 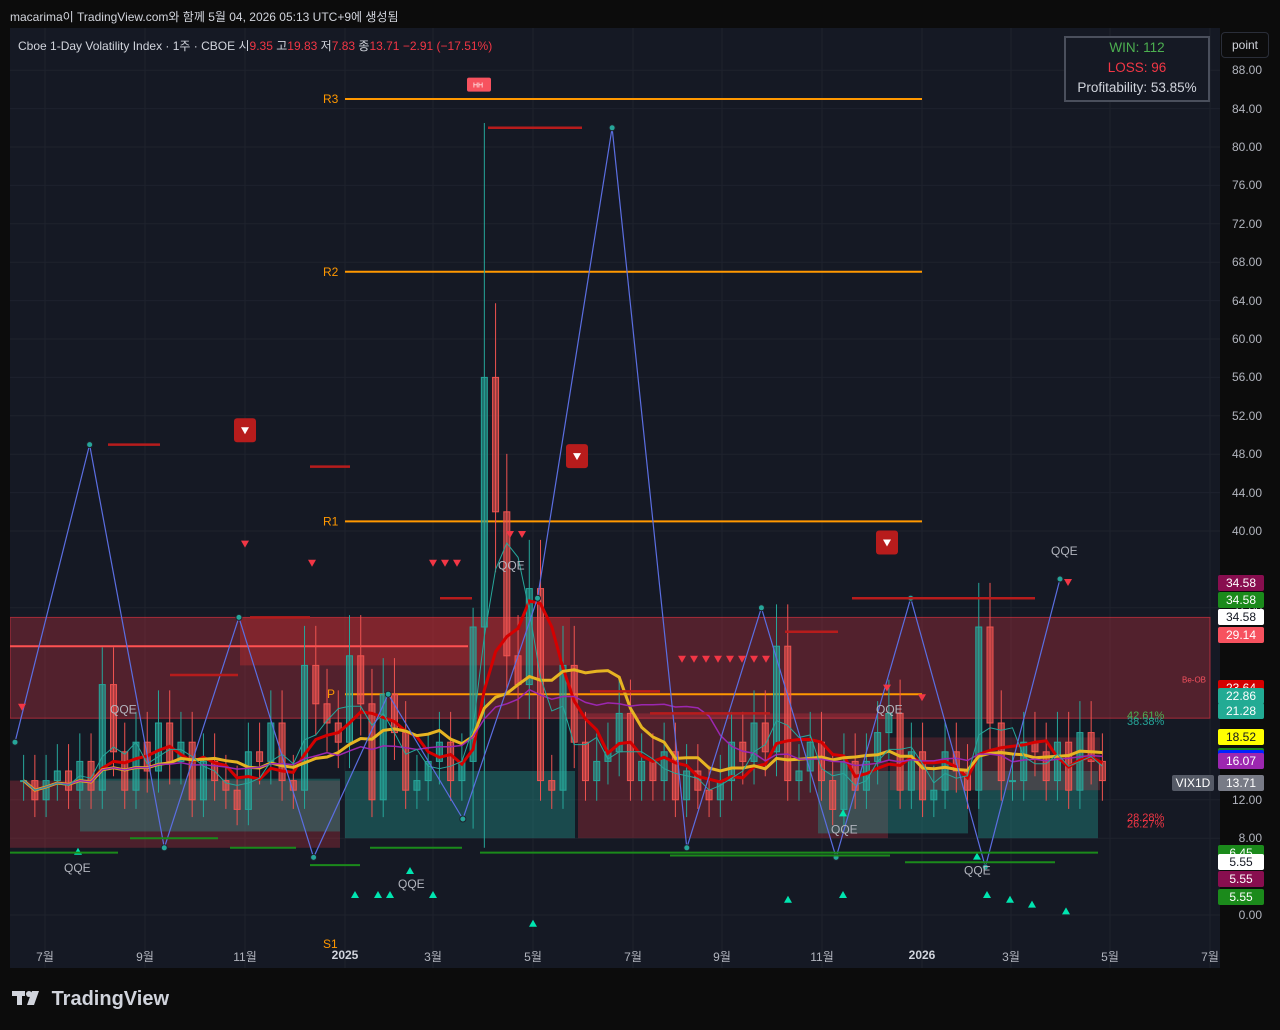 What do you see at coordinates (244, 46) in the screenshot?
I see `open-label: 시` at bounding box center [244, 46].